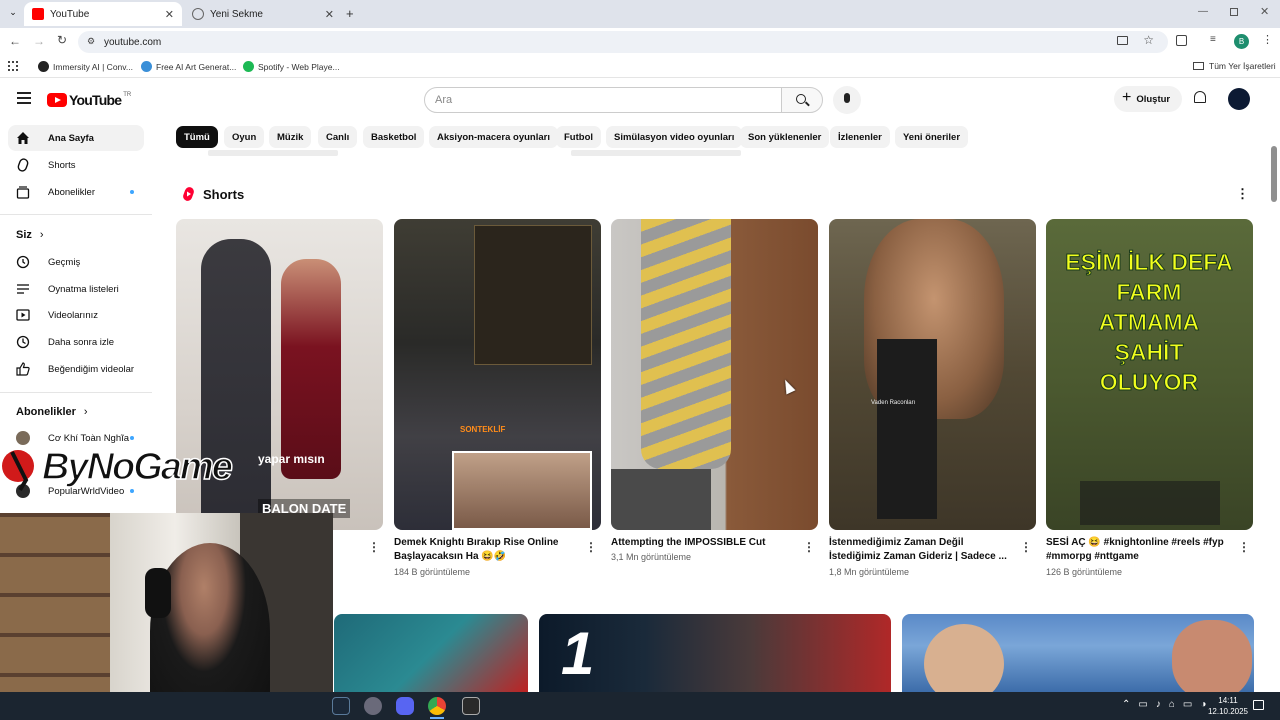 The width and height of the screenshot is (1280, 720). What do you see at coordinates (39, 41) in the screenshot?
I see `forward-icon: →` at bounding box center [39, 41].